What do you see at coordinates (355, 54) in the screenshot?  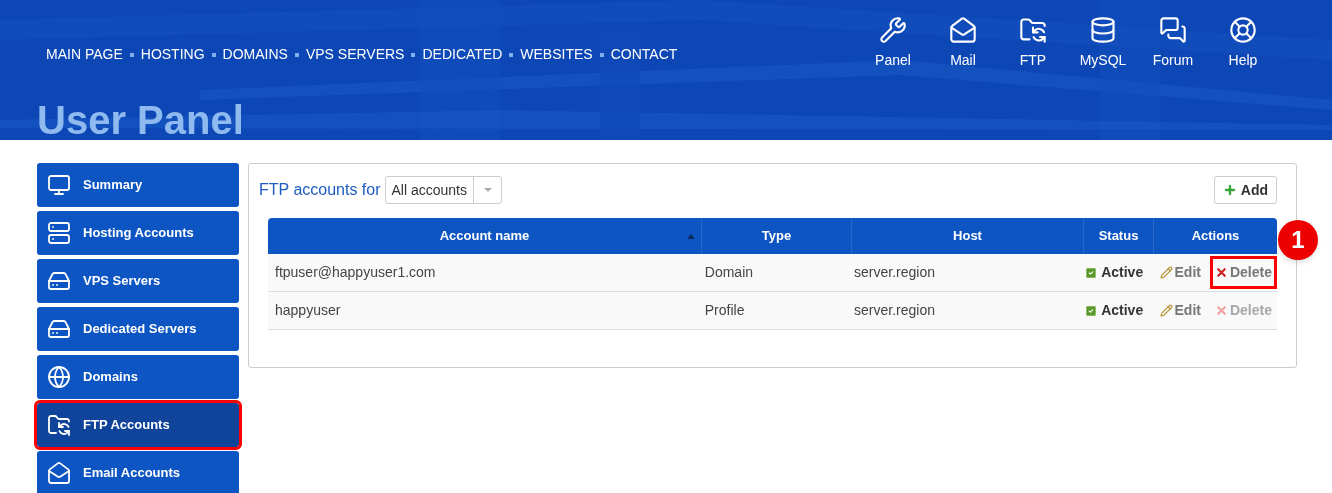 I see `nav-link: VPS SERVERS` at bounding box center [355, 54].